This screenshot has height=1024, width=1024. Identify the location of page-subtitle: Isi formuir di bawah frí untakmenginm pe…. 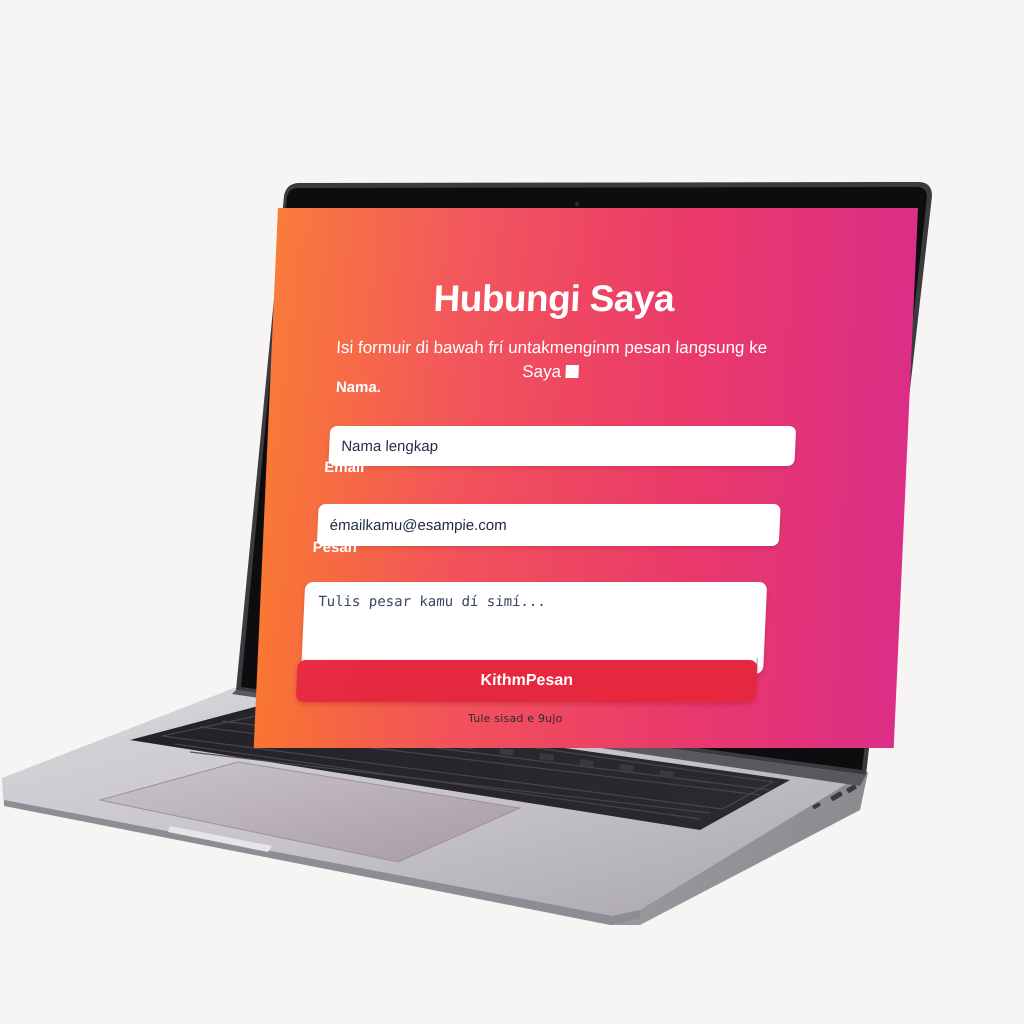
(551, 360).